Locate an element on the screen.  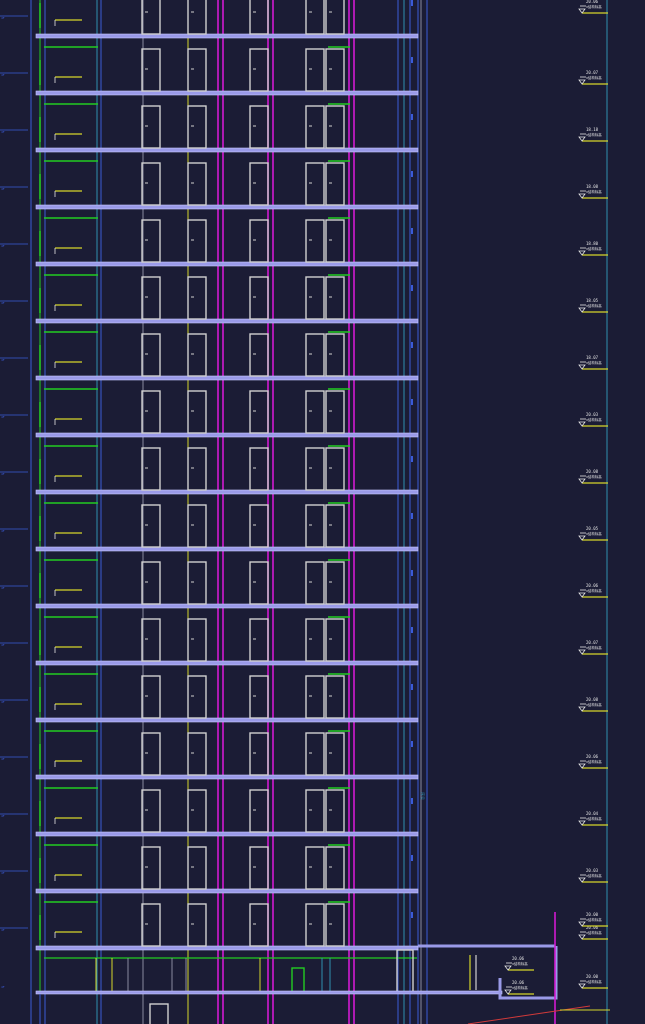
podium-green-box is located at coordinates (298, 980).